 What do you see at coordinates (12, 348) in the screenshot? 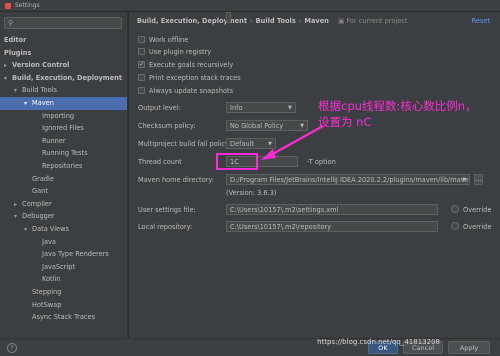
I see `help-icon: ?` at bounding box center [12, 348].